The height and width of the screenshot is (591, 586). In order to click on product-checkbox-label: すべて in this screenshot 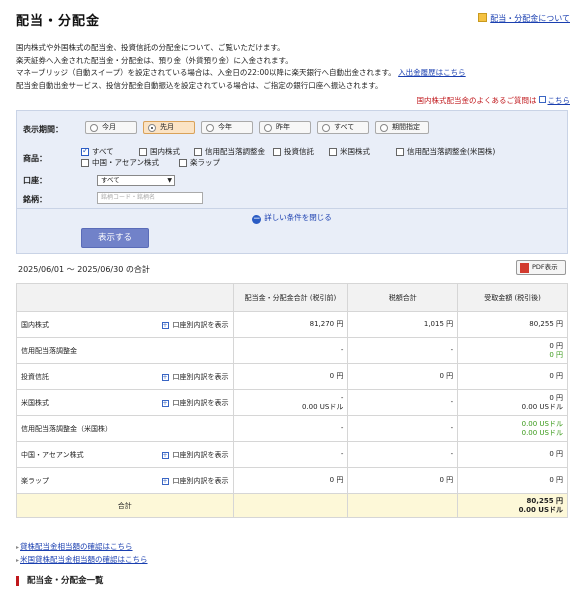, I will do `click(103, 151)`.